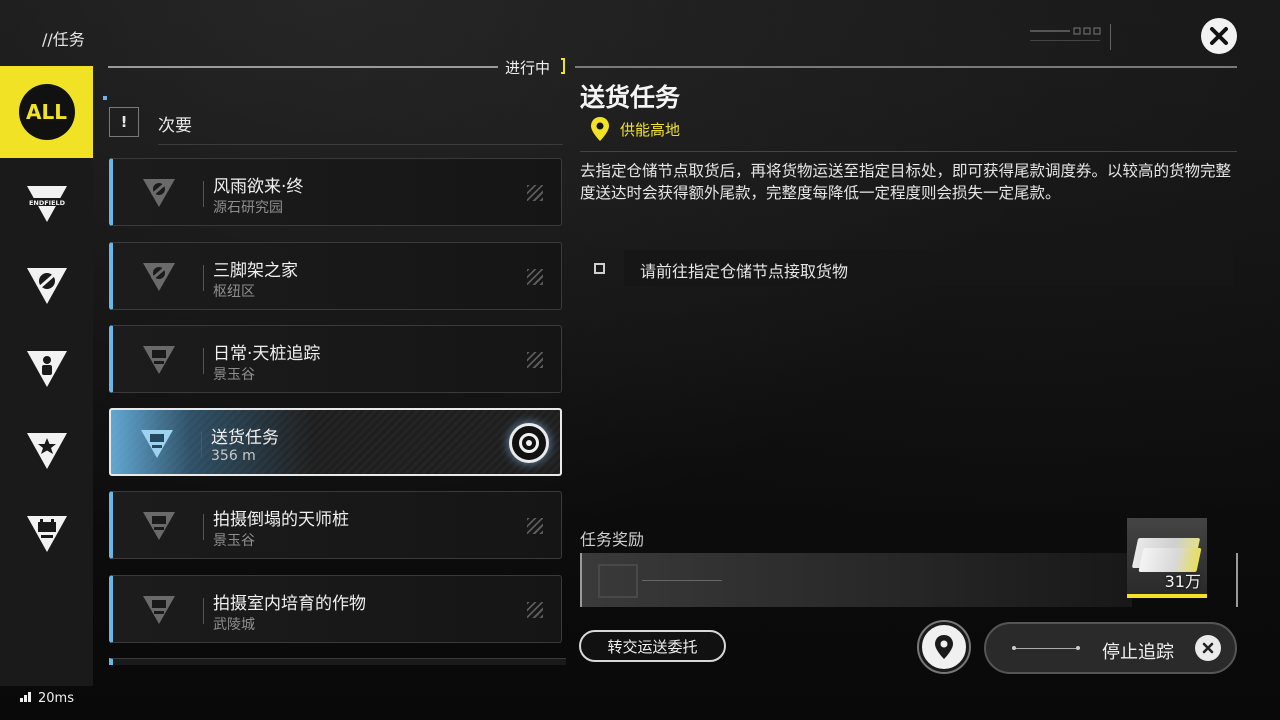 This screenshot has height=720, width=1280. I want to click on all-filter-icon: ALL, so click(46, 112).